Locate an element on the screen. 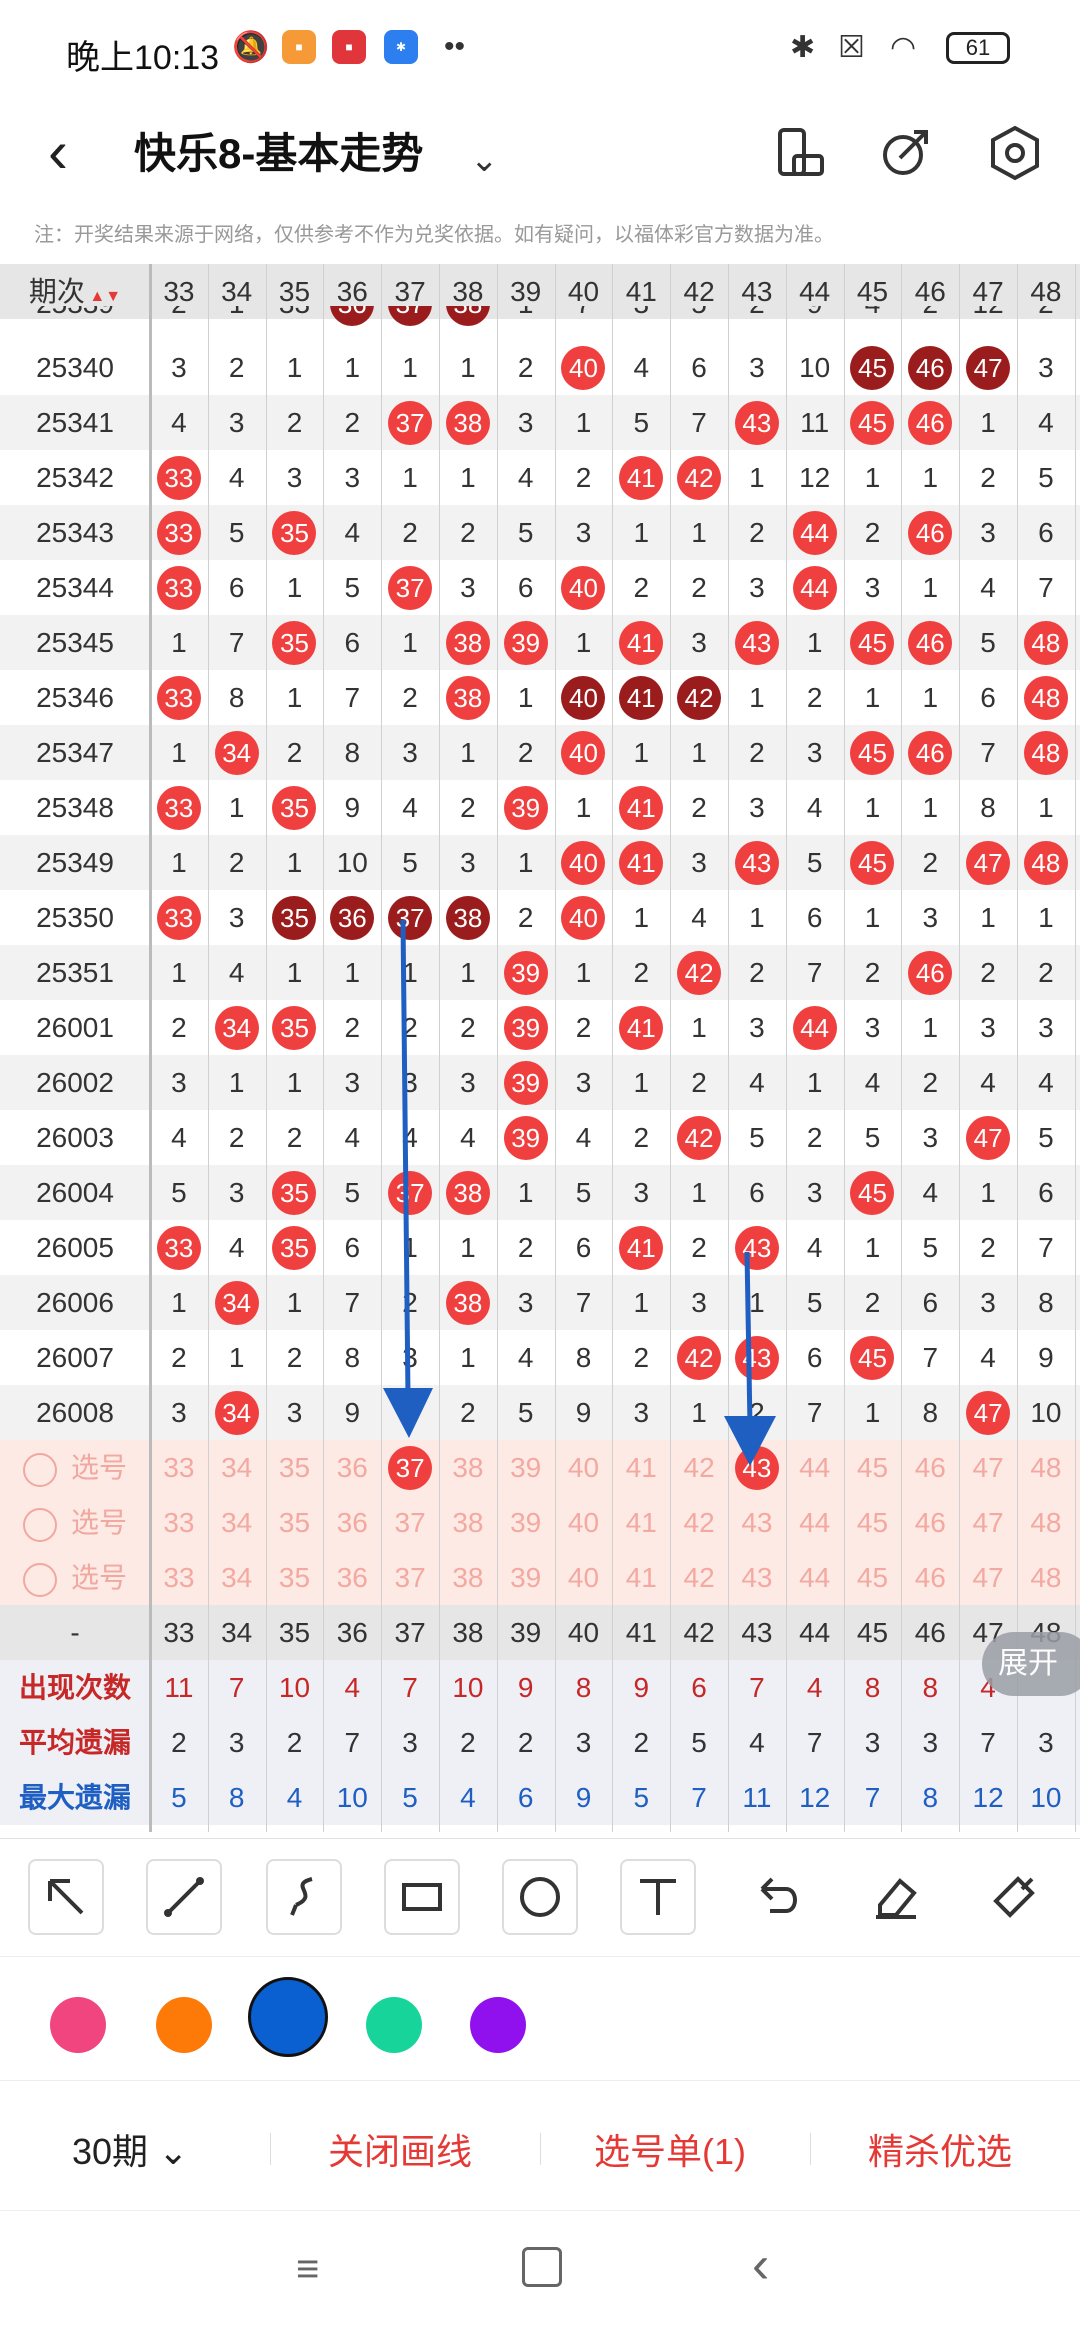  close-line-button: 关闭画线 is located at coordinates (400, 2149).